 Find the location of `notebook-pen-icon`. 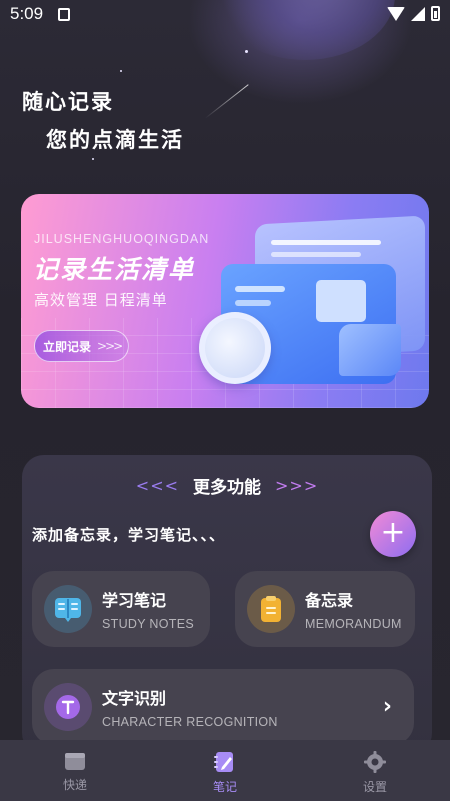

notebook-pen-icon is located at coordinates (223, 762).